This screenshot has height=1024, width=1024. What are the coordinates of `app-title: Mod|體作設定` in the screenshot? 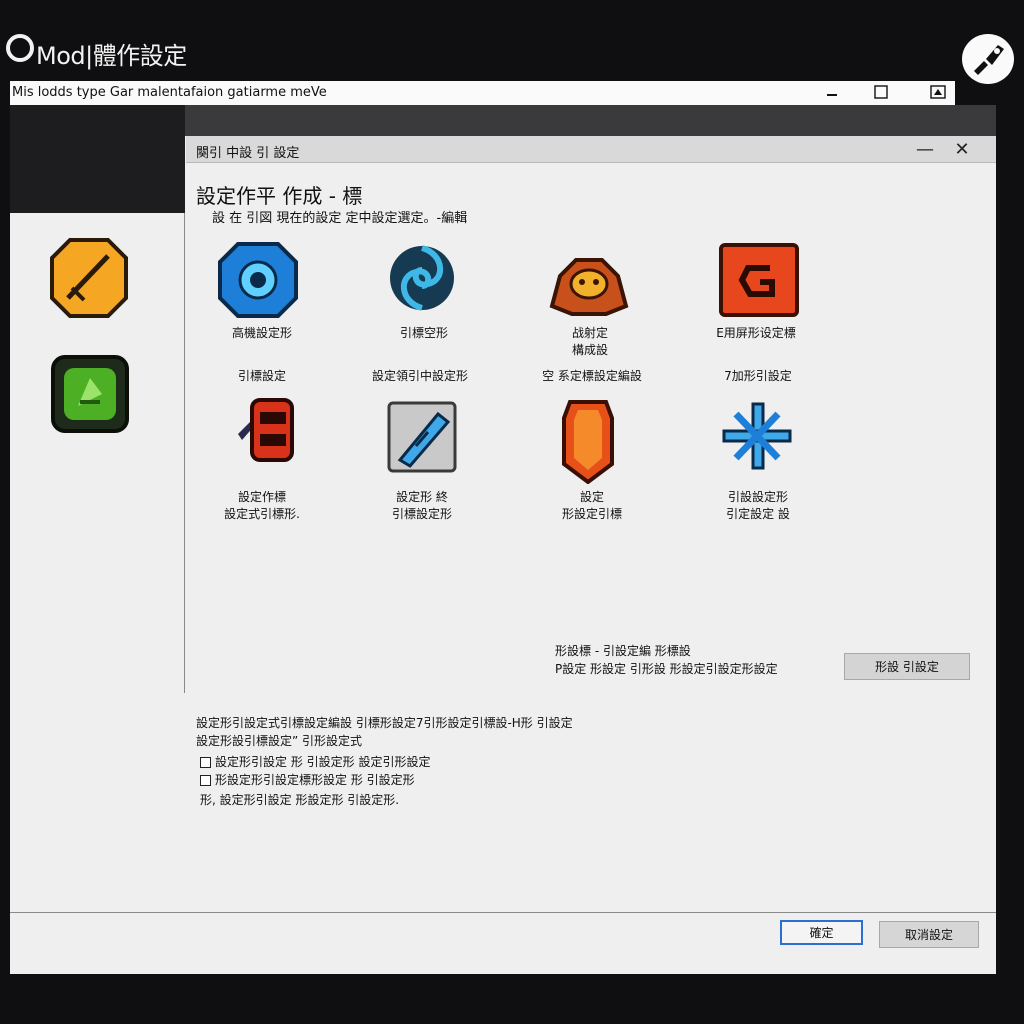 It's located at (111, 56).